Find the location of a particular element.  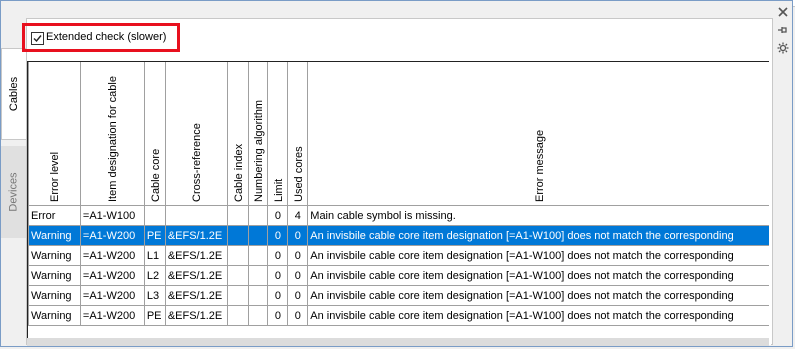

column-header-label: Cross-reference is located at coordinates (197, 162).